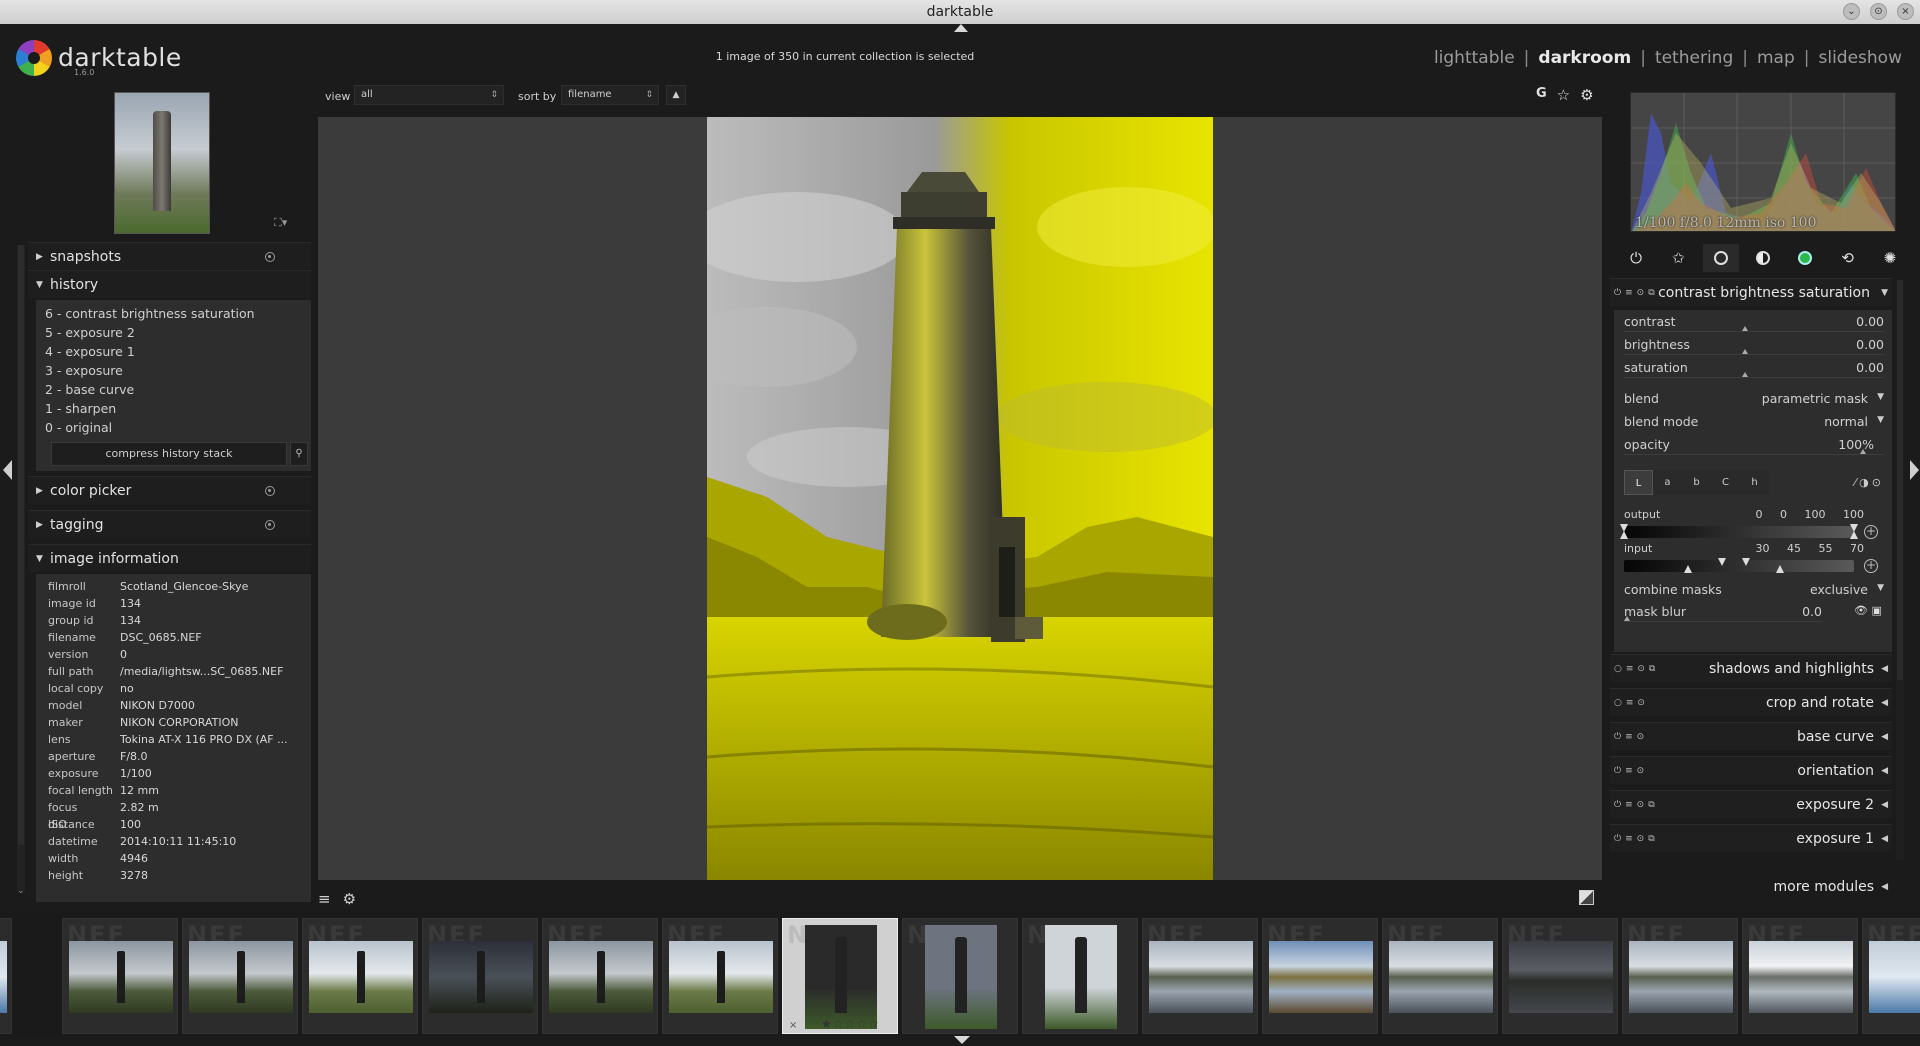 Image resolution: width=1920 pixels, height=1046 pixels. Describe the element at coordinates (1878, 482) in the screenshot. I see `reset-icon: ⊙` at that location.